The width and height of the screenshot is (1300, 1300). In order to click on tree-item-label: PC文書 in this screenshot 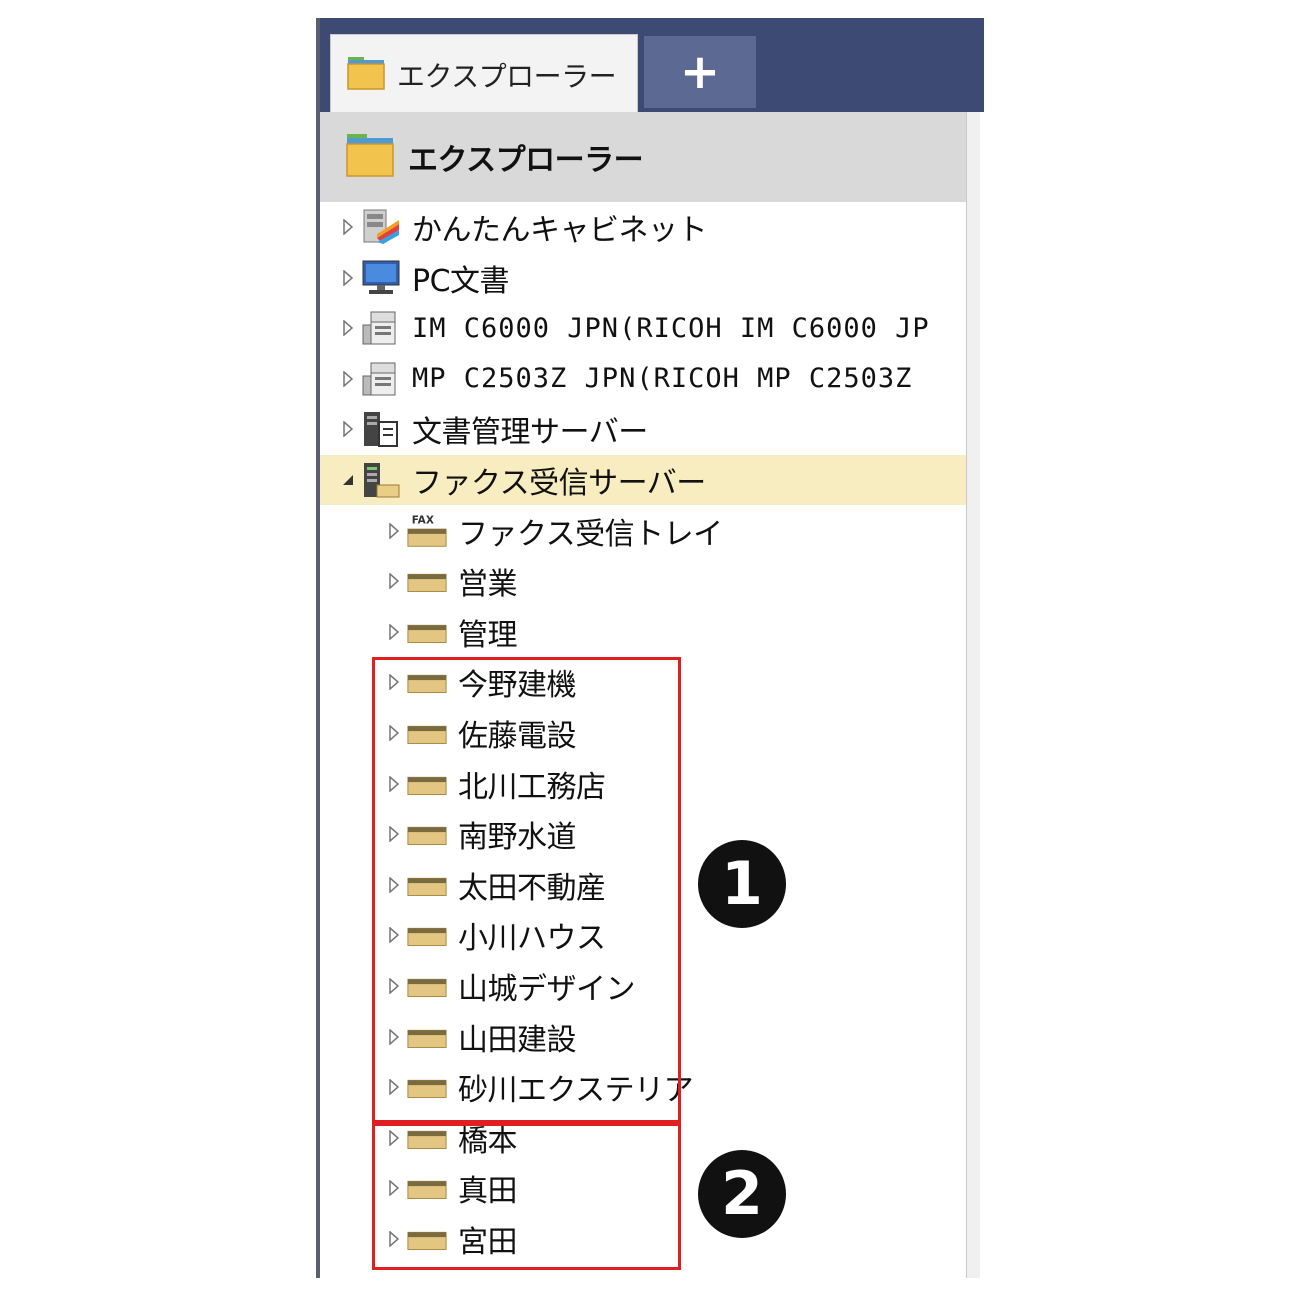, I will do `click(461, 281)`.